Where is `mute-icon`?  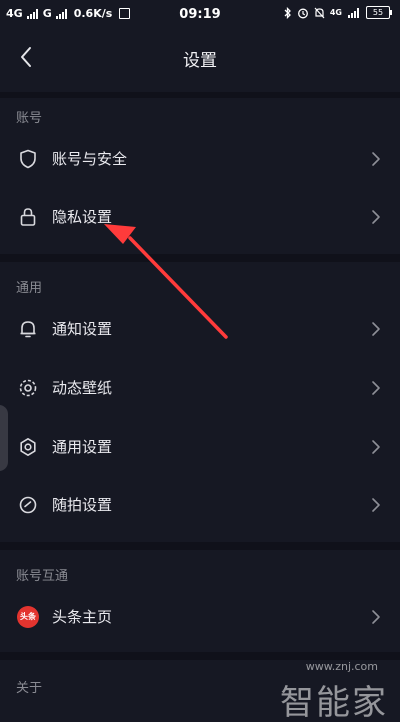 mute-icon is located at coordinates (319, 12).